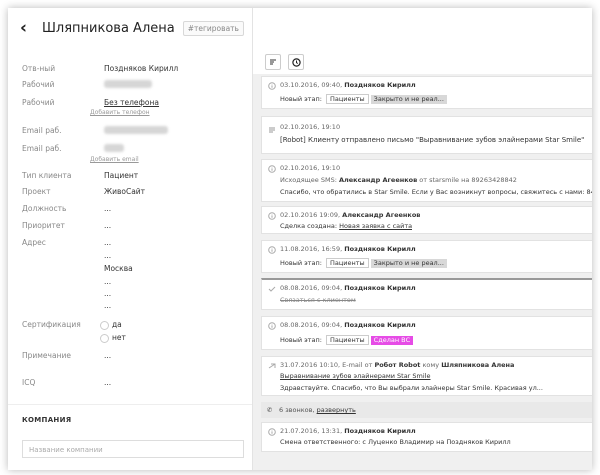 This screenshot has height=475, width=600. Describe the element at coordinates (336, 410) in the screenshot. I see `expand-calls-link: развернуть` at that location.